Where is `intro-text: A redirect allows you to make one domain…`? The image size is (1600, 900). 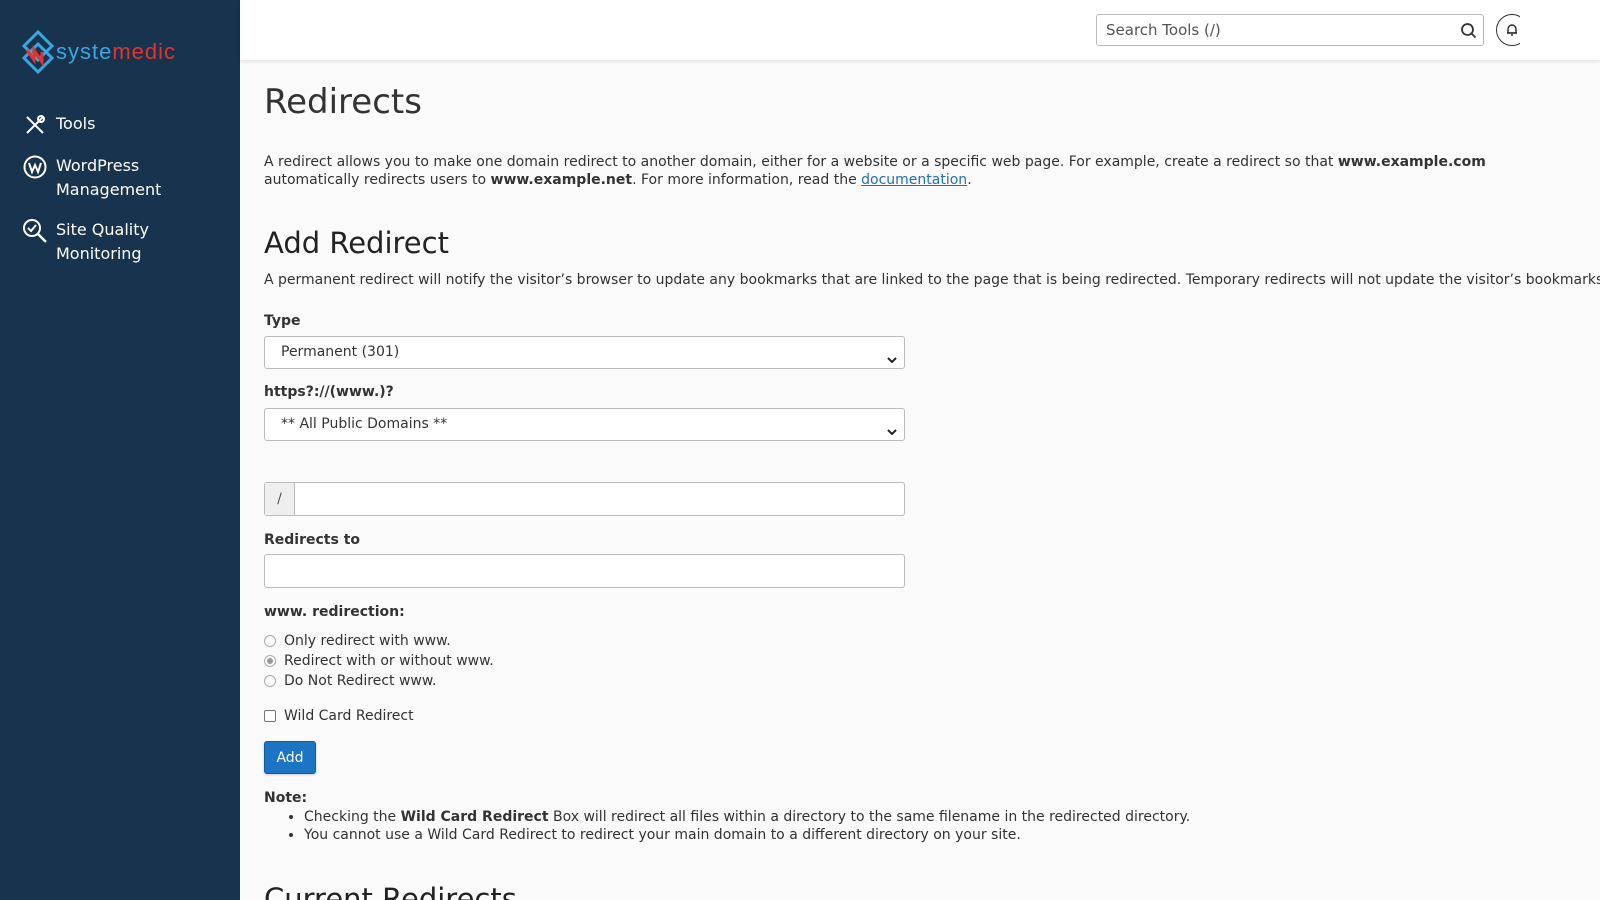 intro-text: A redirect allows you to make one domain… is located at coordinates (875, 171).